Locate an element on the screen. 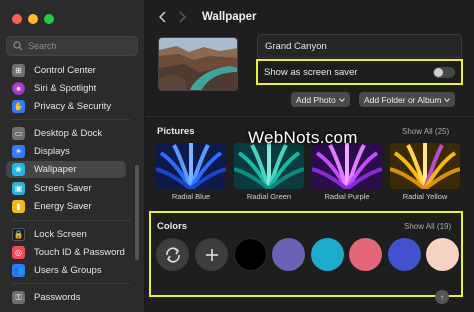 The height and width of the screenshot is (312, 474). chevron-right-icon is located at coordinates (182, 17).